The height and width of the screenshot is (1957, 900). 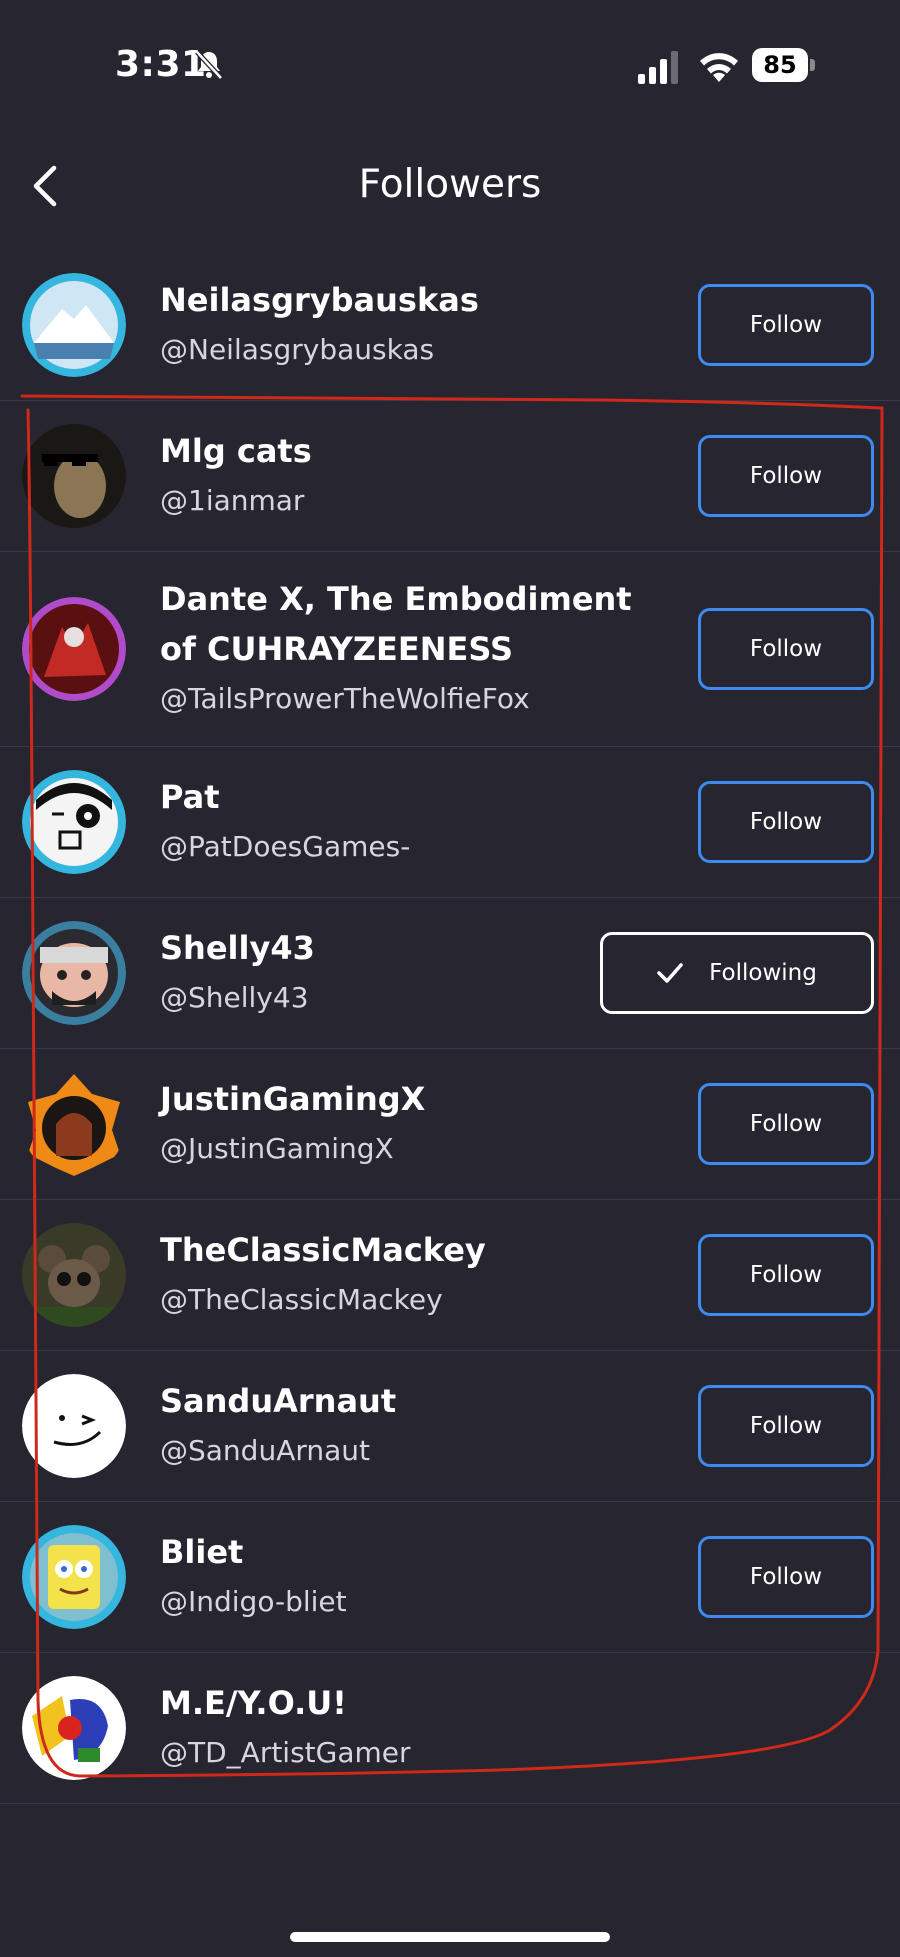 What do you see at coordinates (670, 973) in the screenshot?
I see `checkmark-icon` at bounding box center [670, 973].